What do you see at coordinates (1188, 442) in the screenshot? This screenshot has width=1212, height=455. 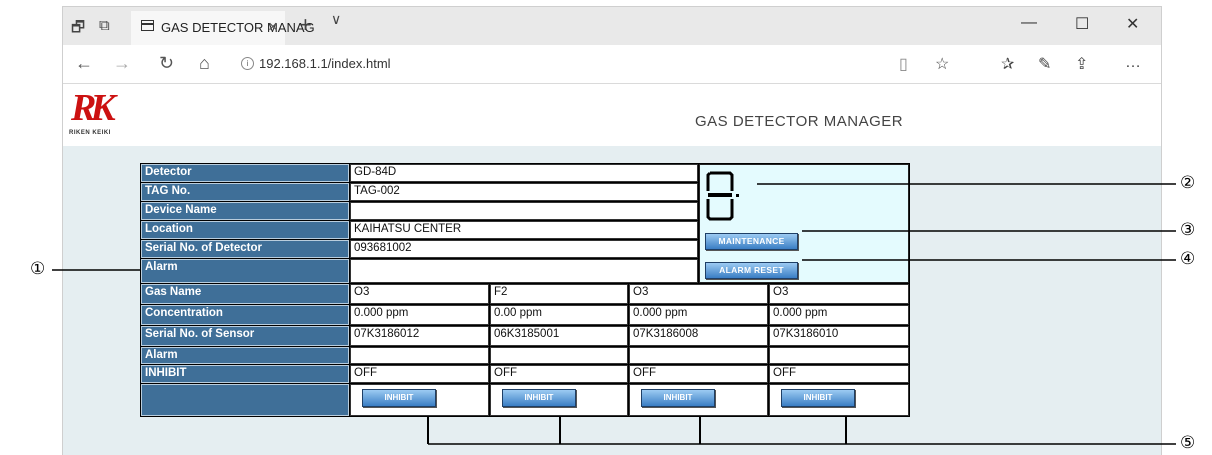 I see `callout-5: ⑤` at bounding box center [1188, 442].